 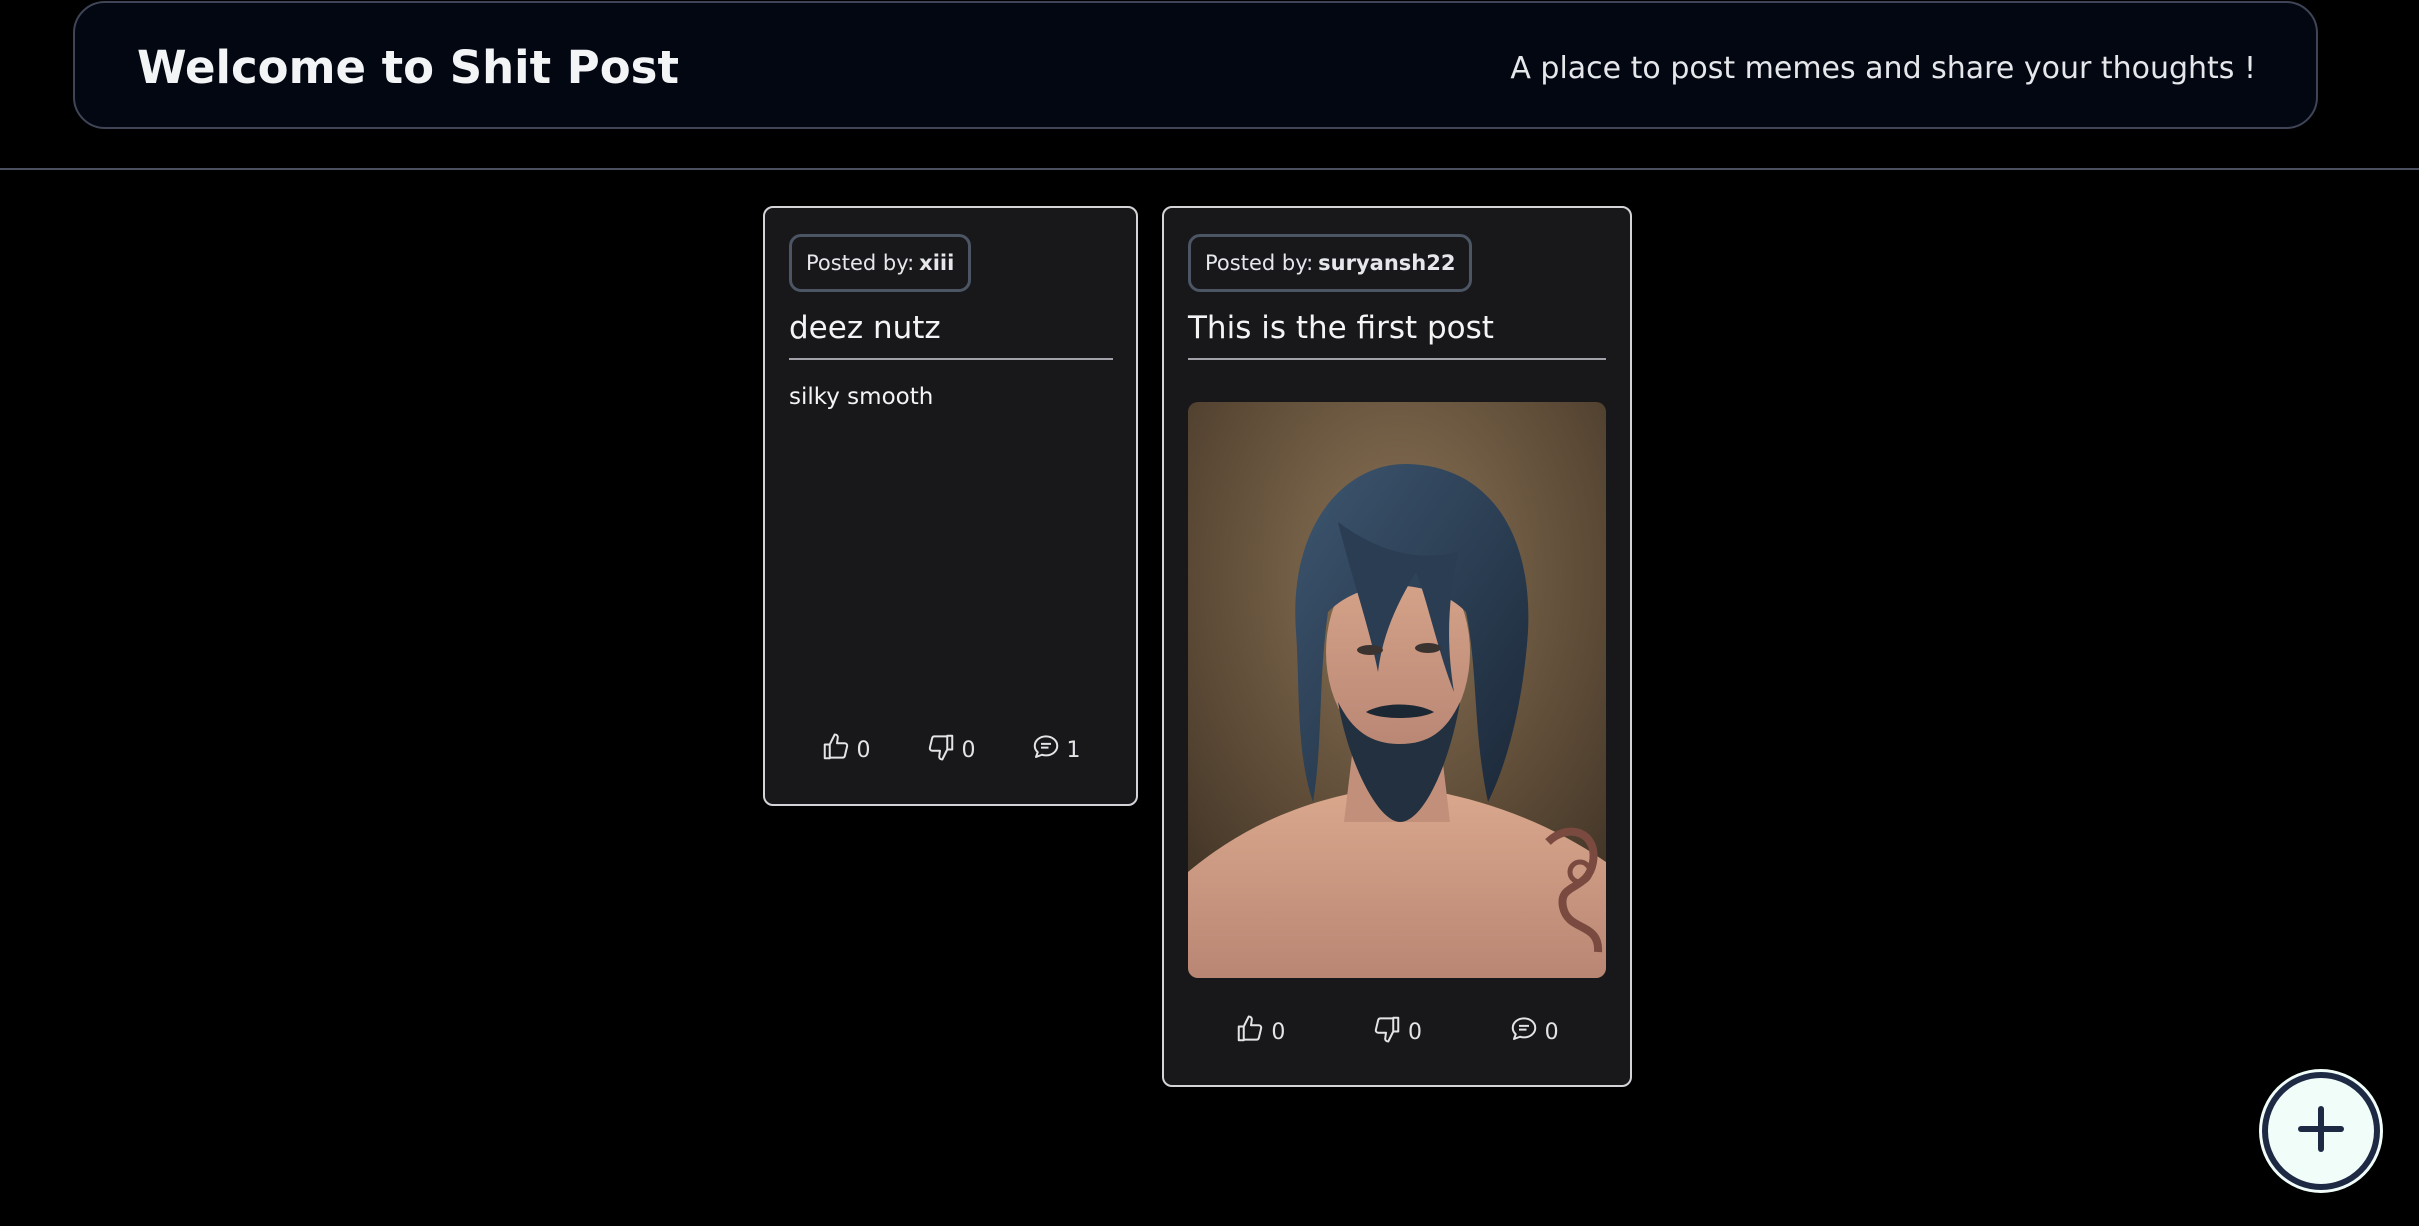 I want to click on author-name: xiii, so click(x=937, y=263).